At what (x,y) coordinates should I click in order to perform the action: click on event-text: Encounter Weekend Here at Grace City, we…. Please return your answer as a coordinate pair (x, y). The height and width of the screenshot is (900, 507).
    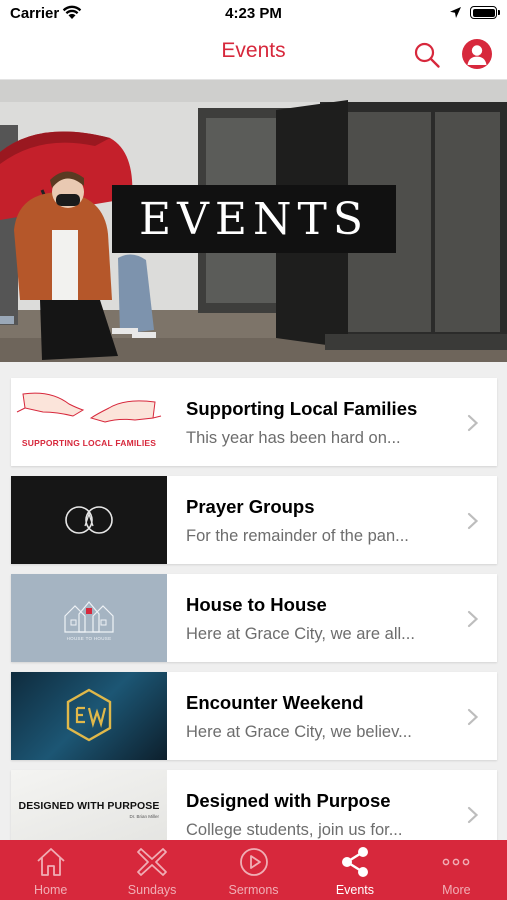
    Looking at the image, I should click on (332, 716).